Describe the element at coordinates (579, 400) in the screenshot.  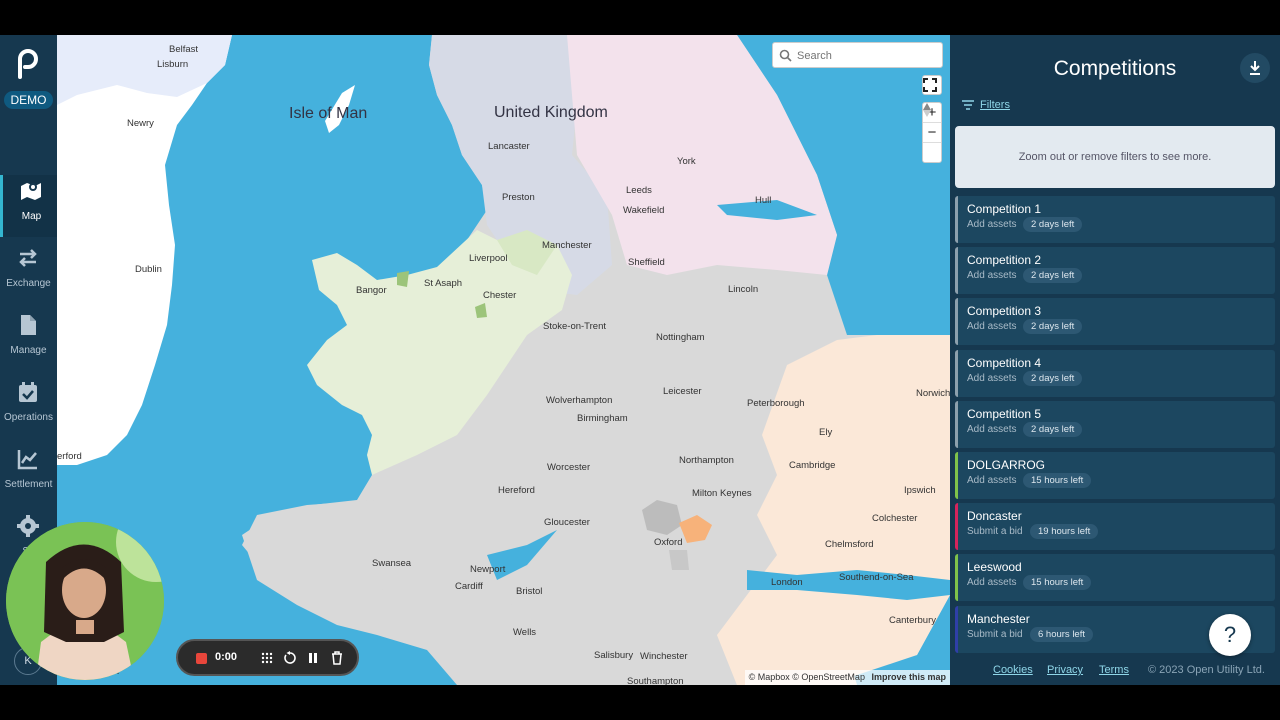
I see `map-label: Wolverhampton` at that location.